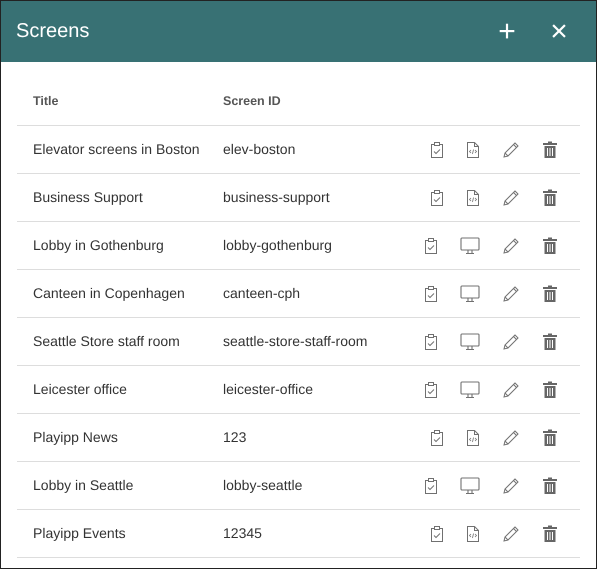 This screenshot has width=597, height=569. What do you see at coordinates (268, 389) in the screenshot?
I see `table-cell-text: leicester-office` at bounding box center [268, 389].